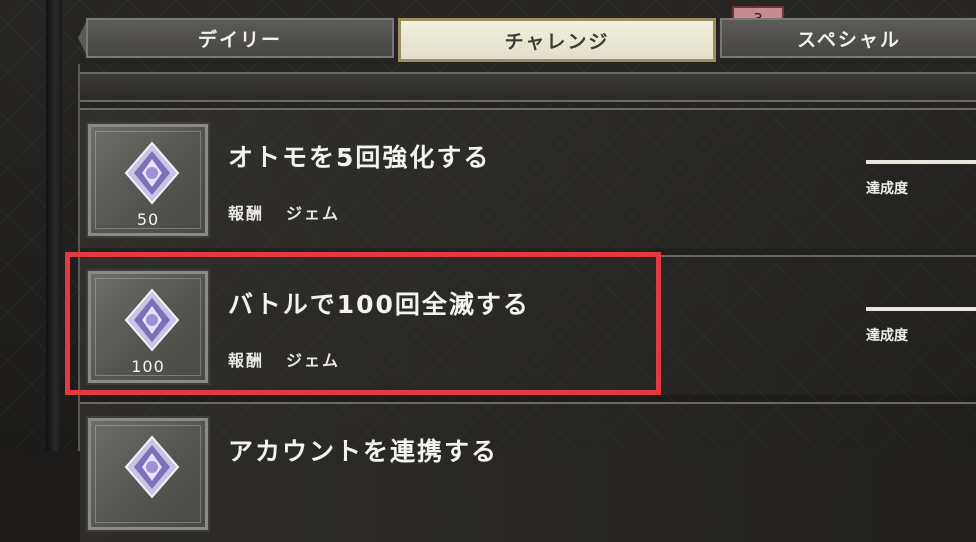 This screenshot has height=542, width=976. I want to click on reward-count: 50, so click(148, 219).